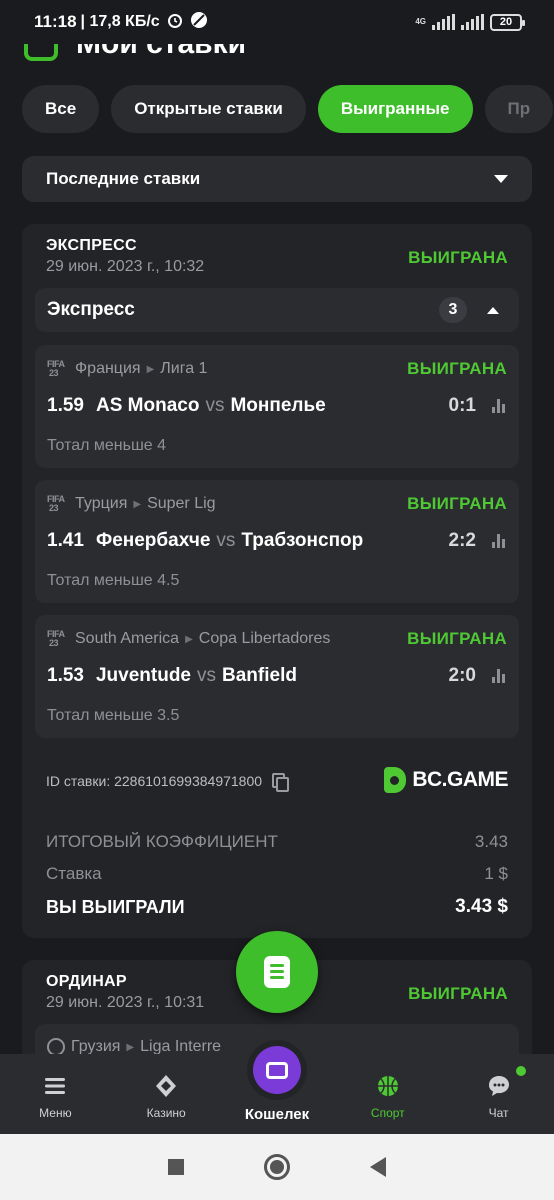 The image size is (554, 1200). I want to click on event-country: Турция, so click(101, 503).